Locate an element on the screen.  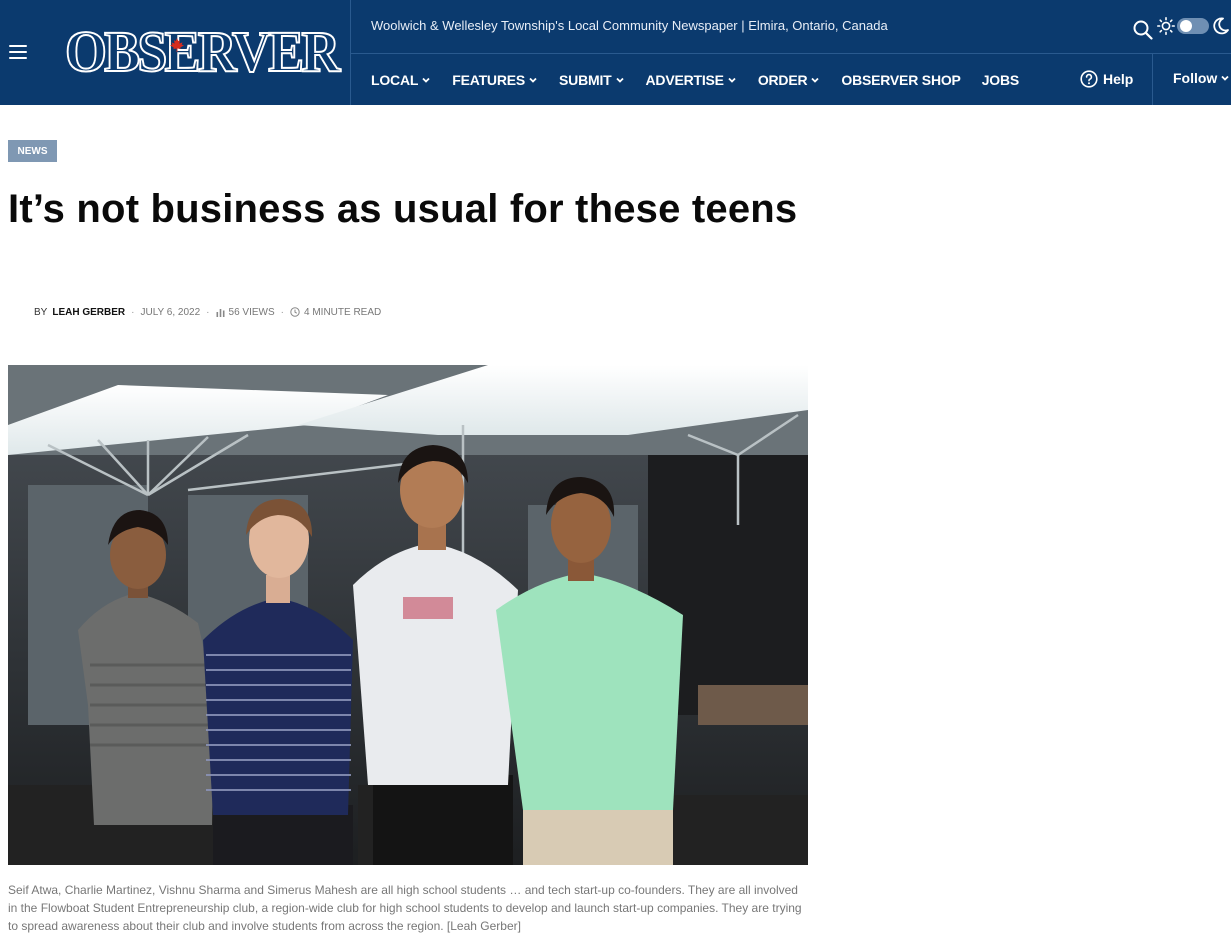
nav-item-jobs: JOBS is located at coordinates (1000, 79).